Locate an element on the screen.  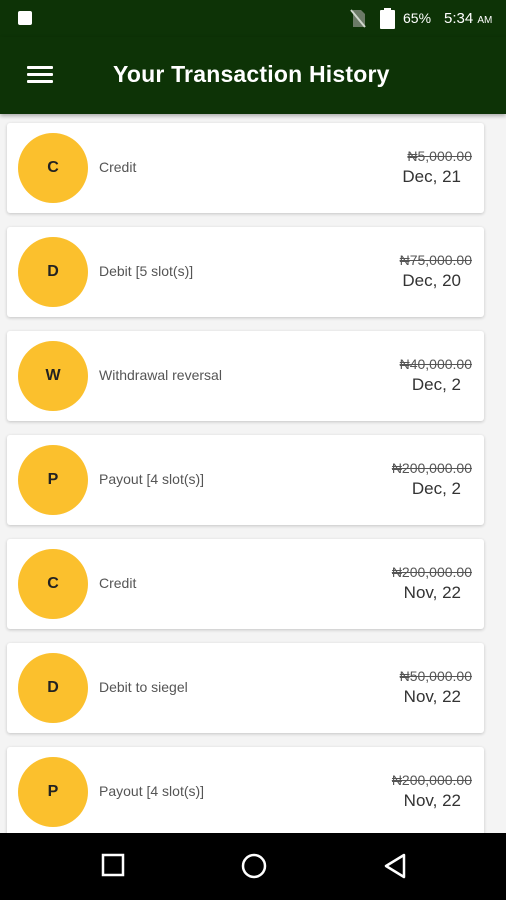
page-title: Your Transaction History is located at coordinates (251, 74).